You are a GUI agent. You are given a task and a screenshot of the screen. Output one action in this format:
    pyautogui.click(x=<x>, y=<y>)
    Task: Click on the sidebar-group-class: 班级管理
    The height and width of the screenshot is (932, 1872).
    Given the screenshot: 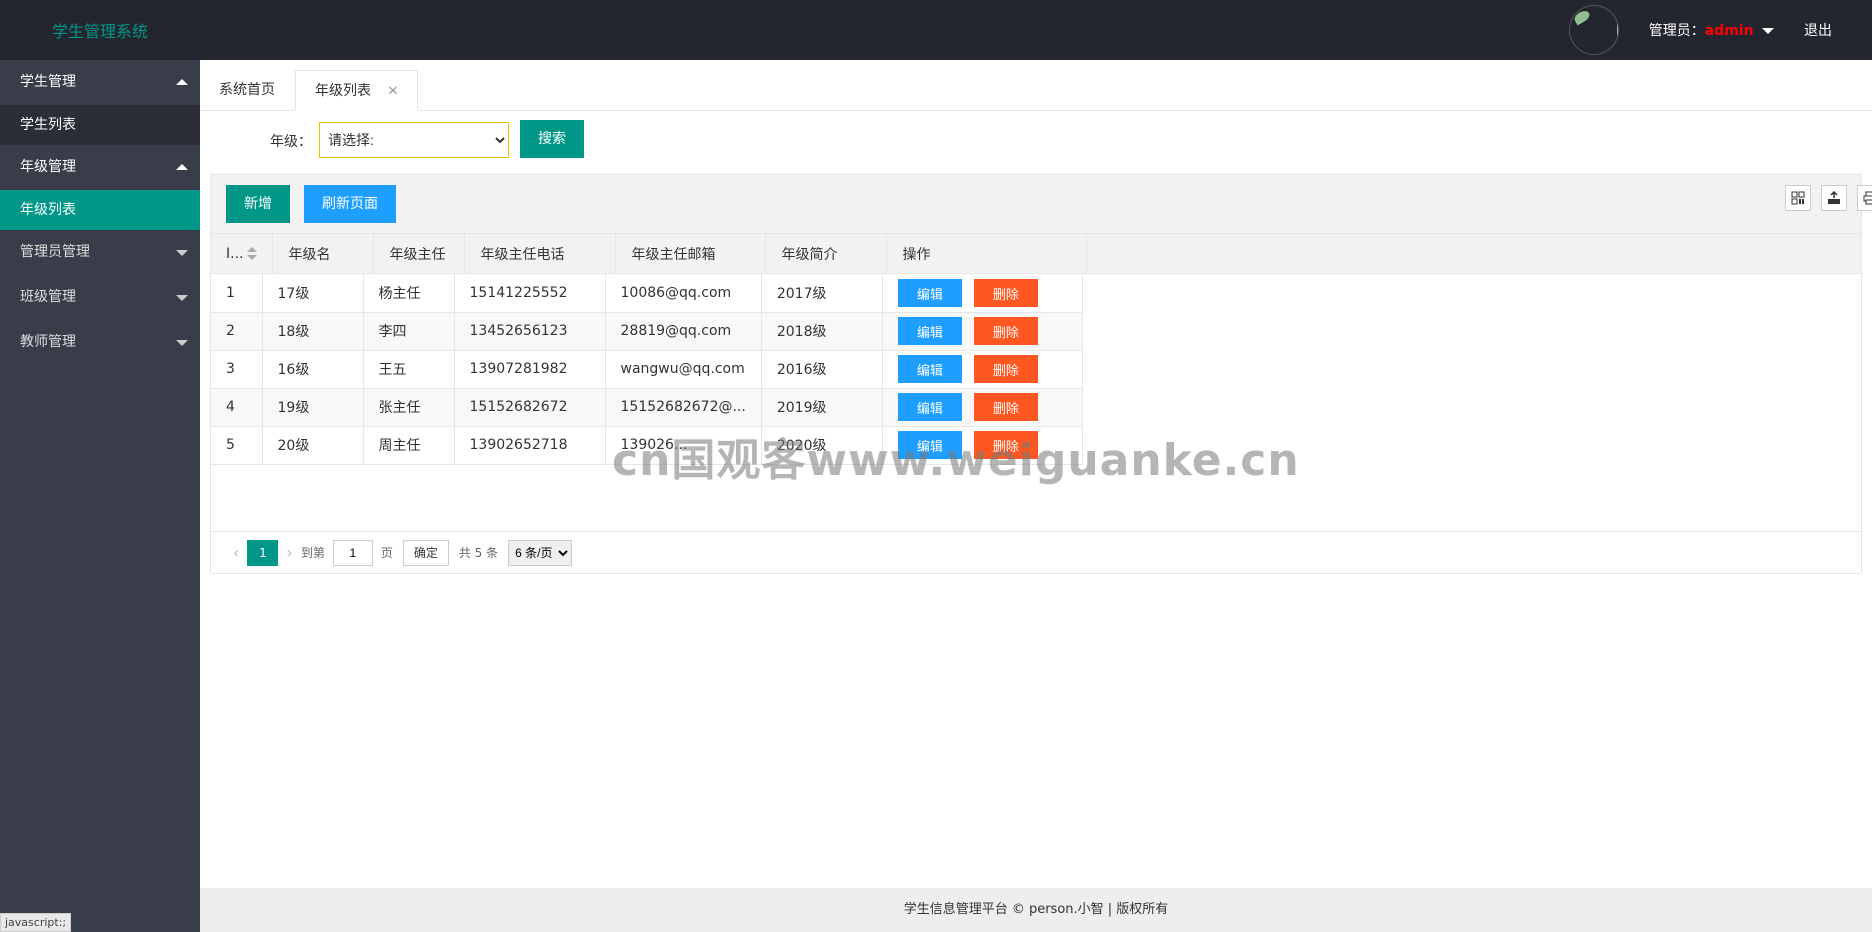 What is the action you would take?
    pyautogui.click(x=100, y=297)
    